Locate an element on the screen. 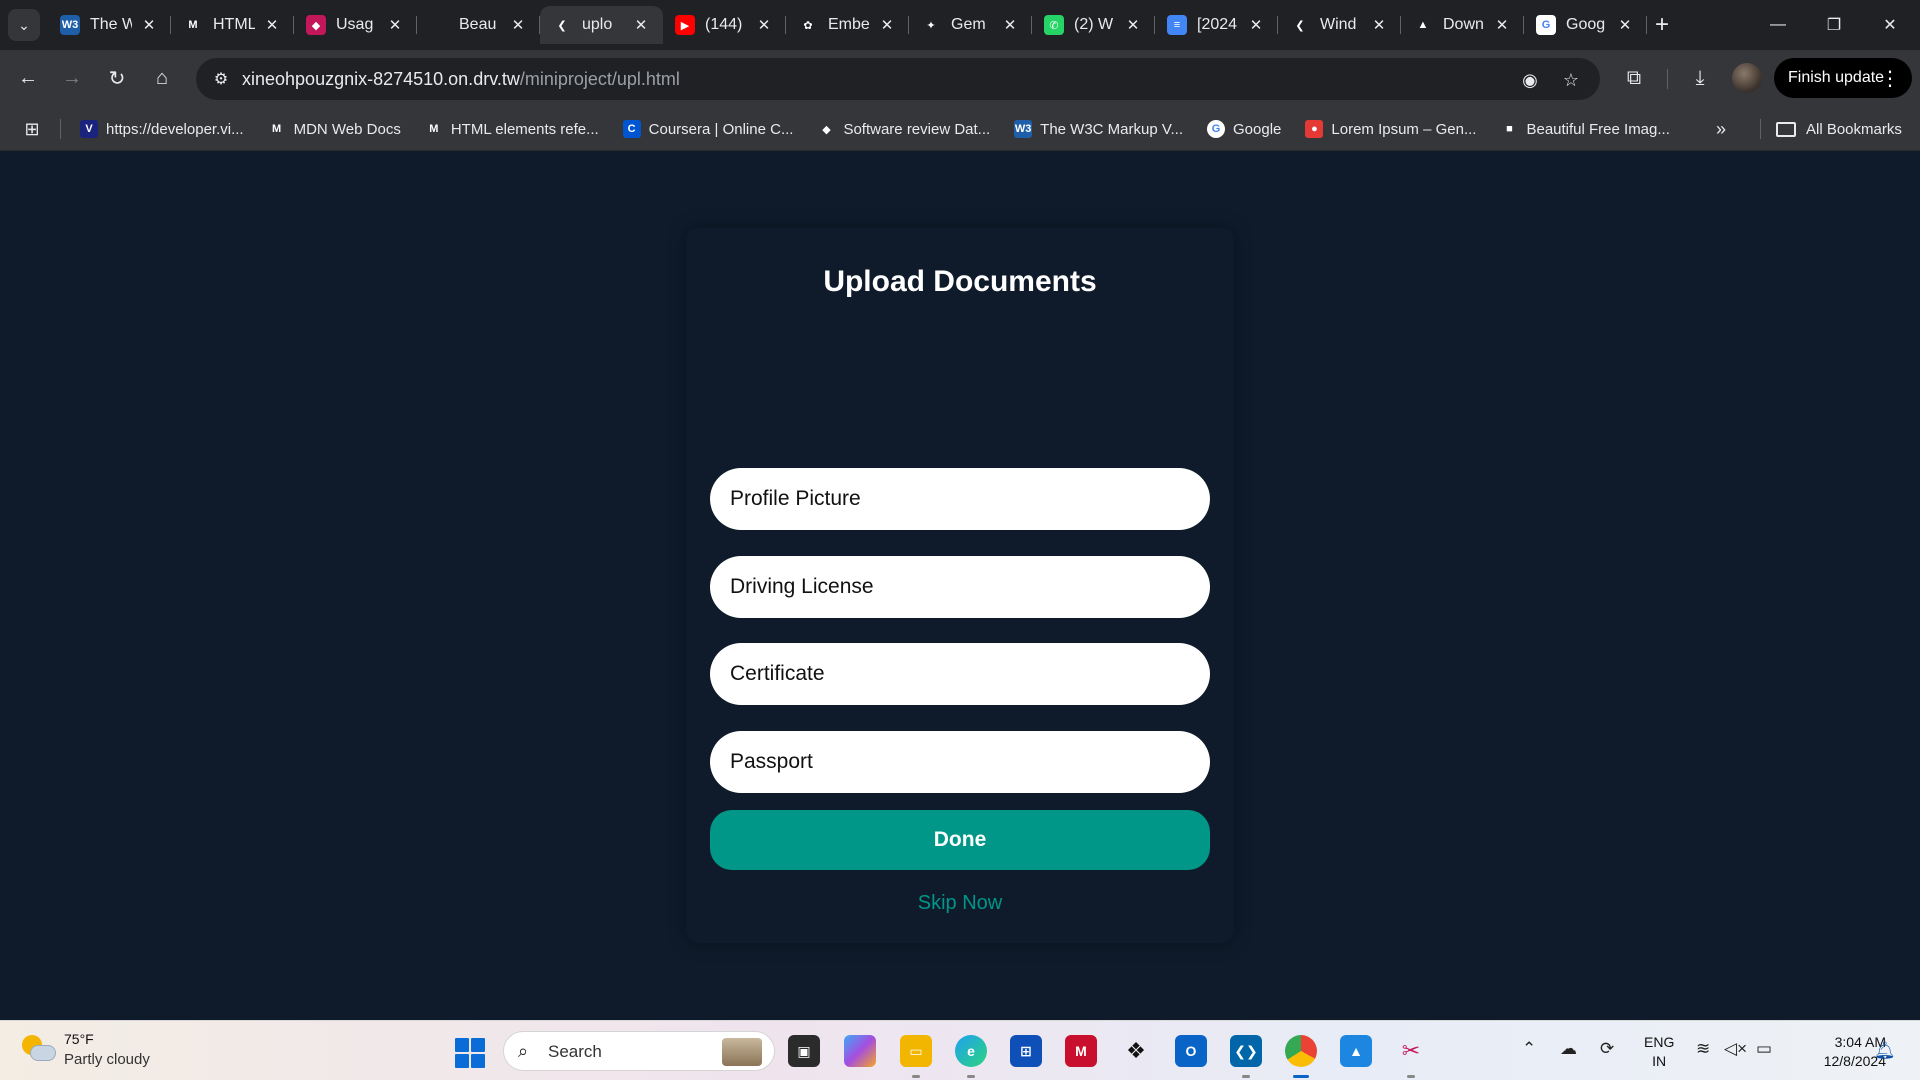  download-icon: ⤓ is located at coordinates (1700, 78).